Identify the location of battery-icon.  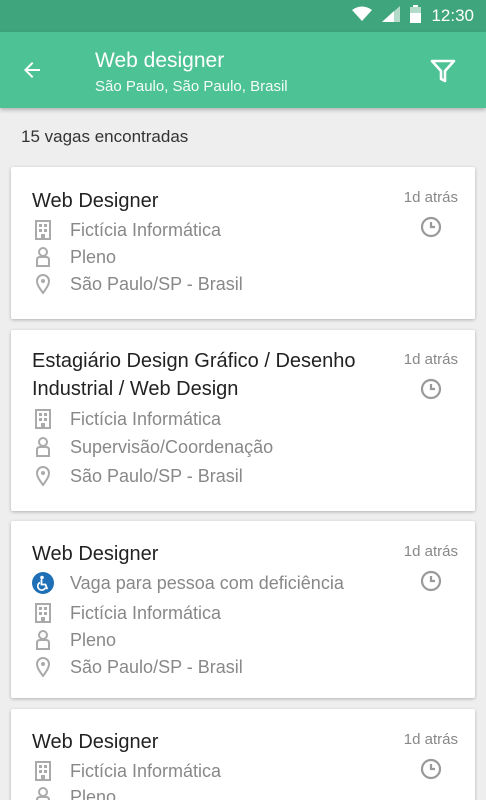
(416, 16).